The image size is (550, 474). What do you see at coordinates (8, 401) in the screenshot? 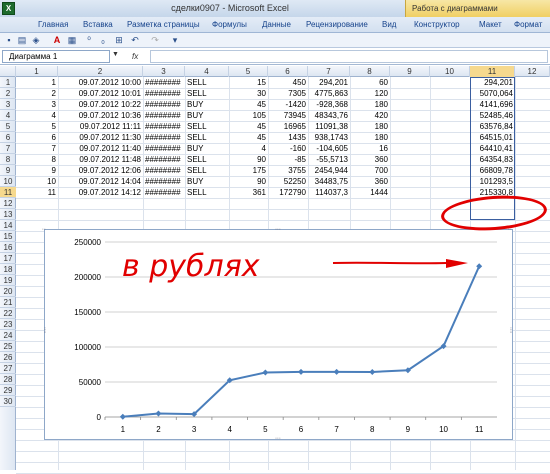
I see `row-header: 30` at bounding box center [8, 401].